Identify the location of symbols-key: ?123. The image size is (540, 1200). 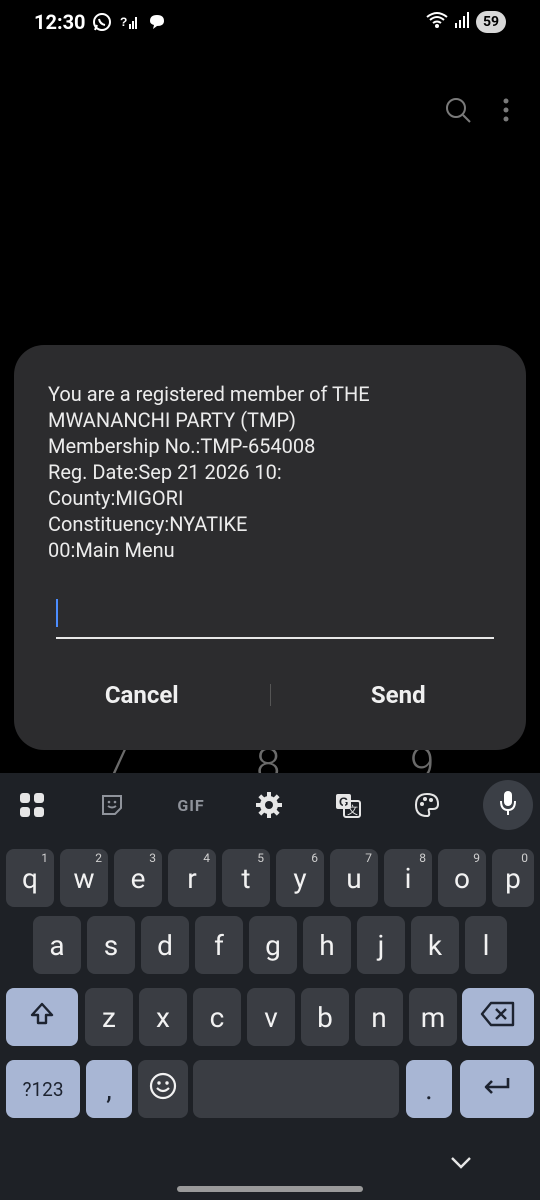
(43, 1089).